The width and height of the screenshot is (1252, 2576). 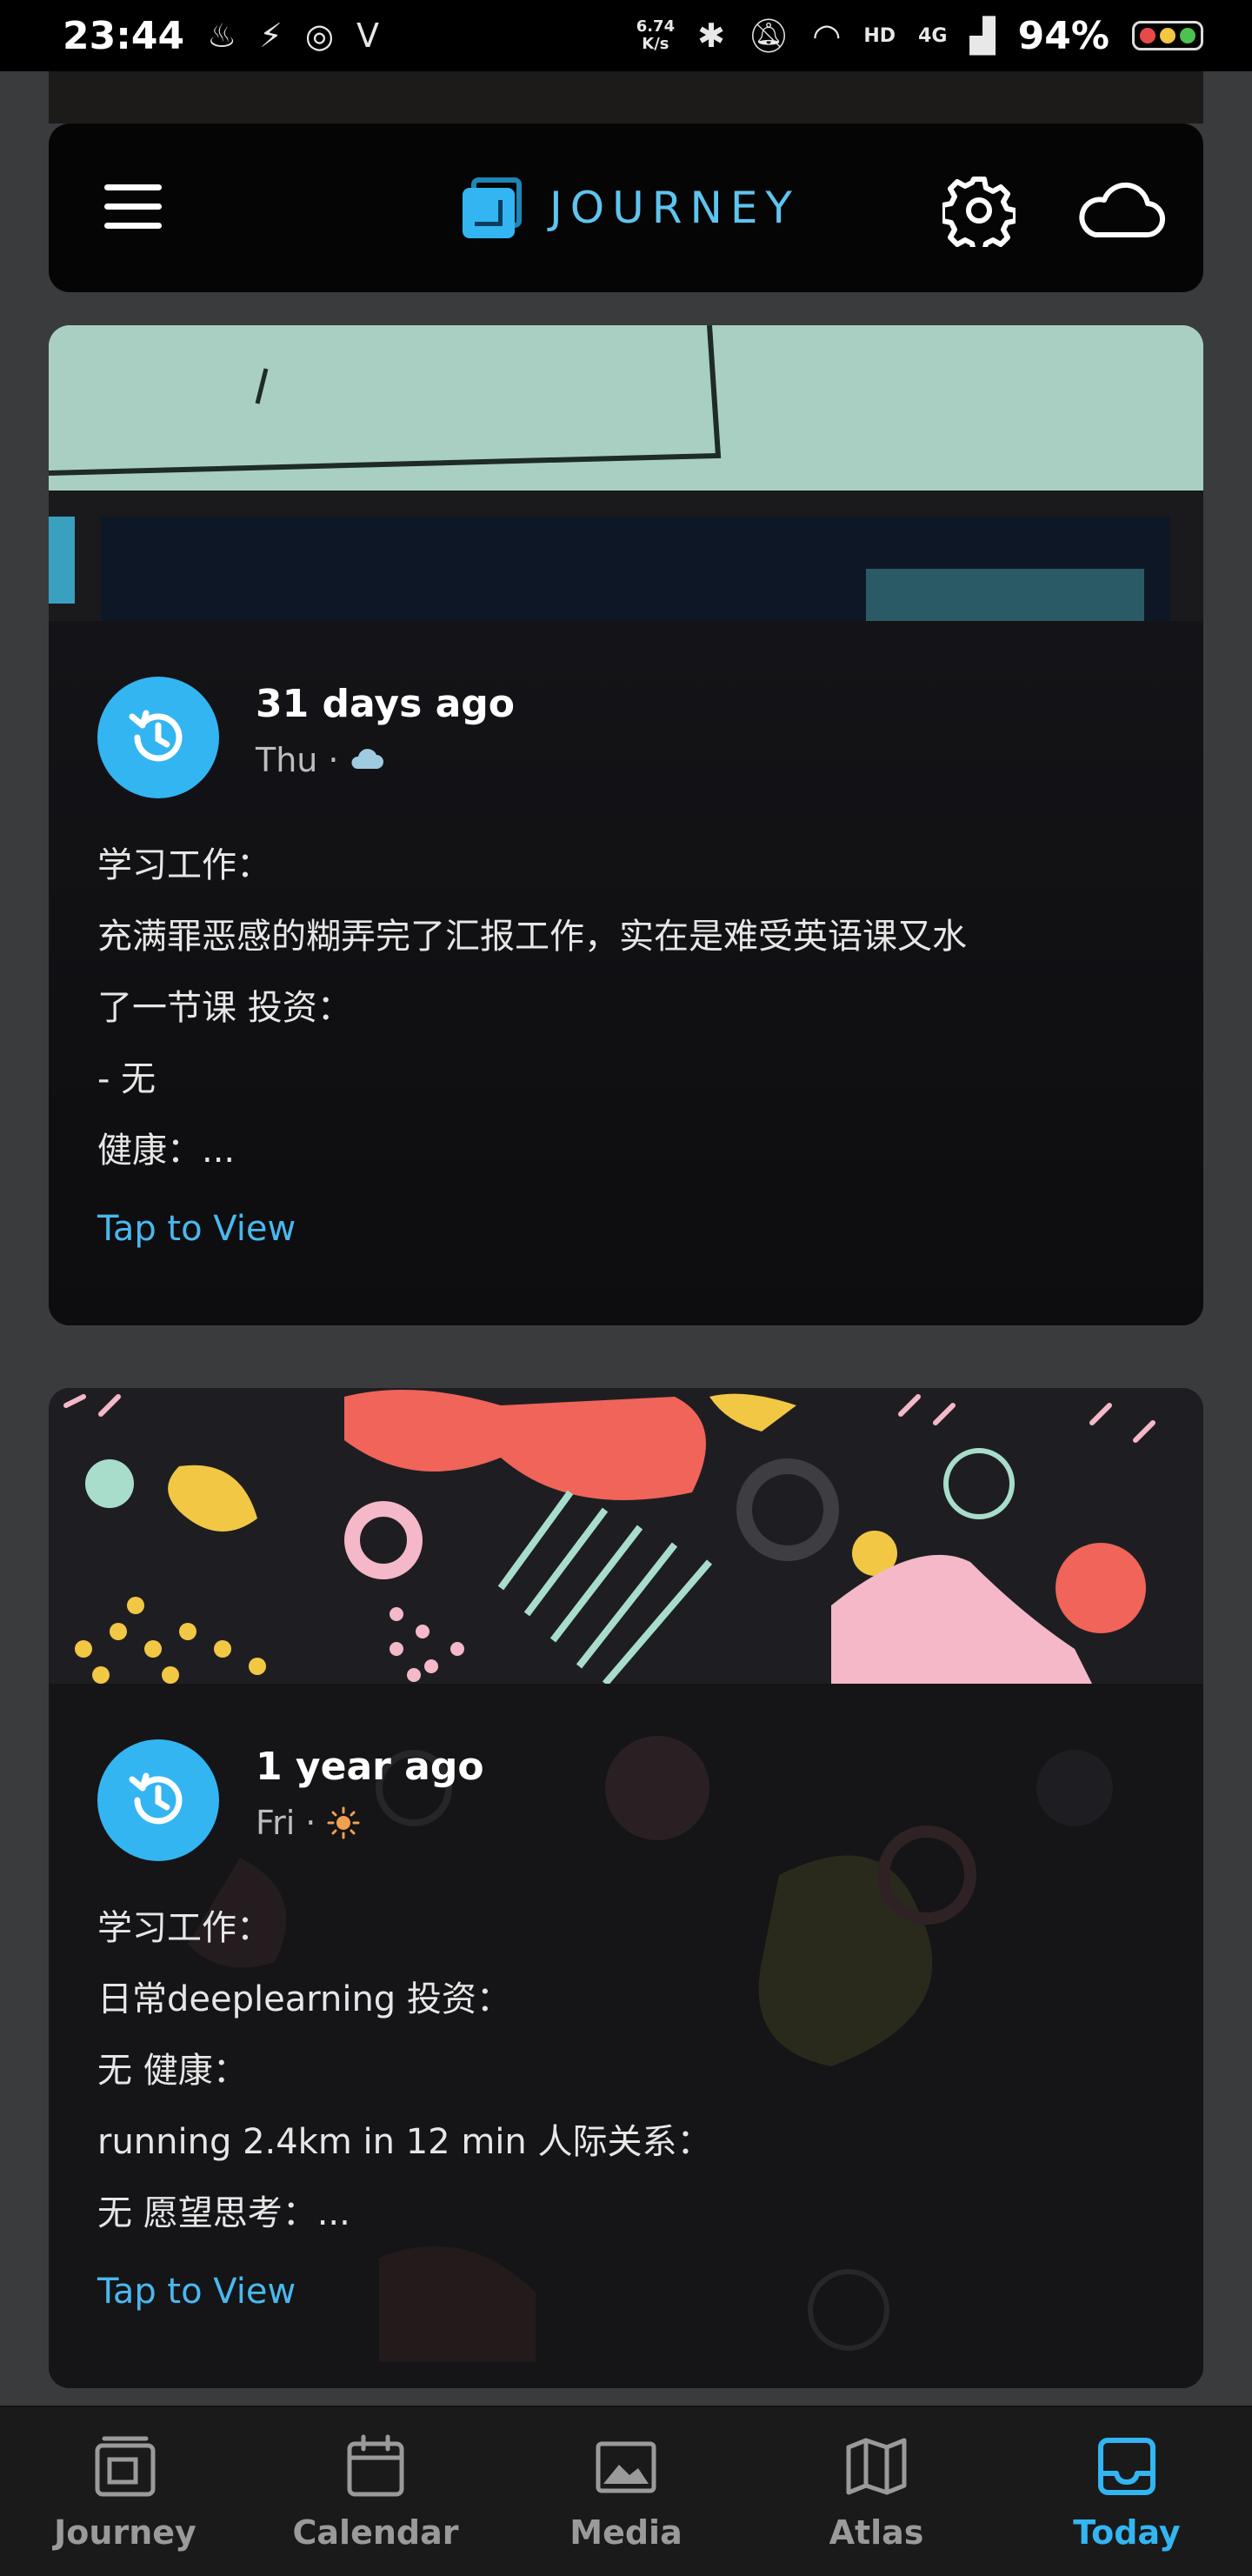 What do you see at coordinates (1063, 35) in the screenshot?
I see `battery-percent: 94%` at bounding box center [1063, 35].